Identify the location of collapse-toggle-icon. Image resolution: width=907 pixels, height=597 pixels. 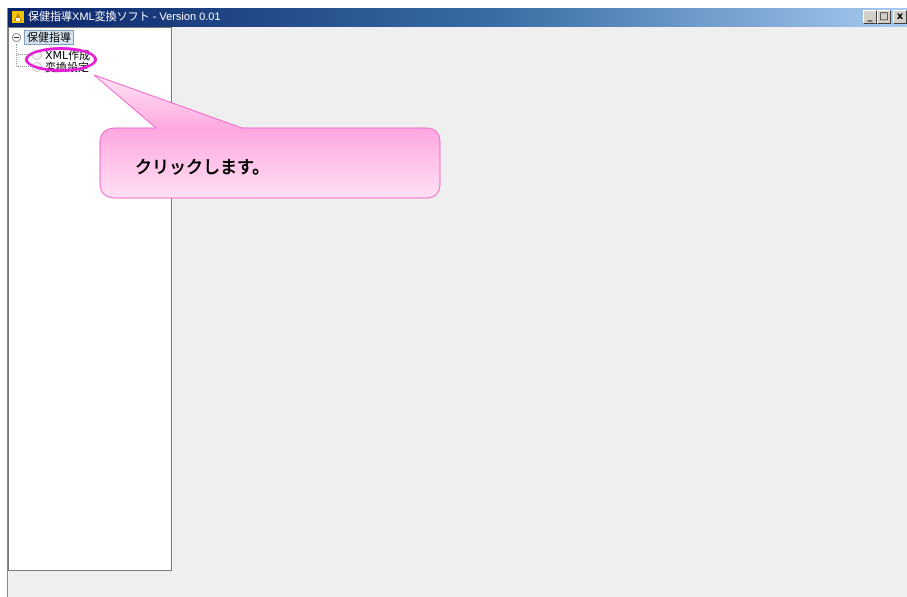
(16, 37).